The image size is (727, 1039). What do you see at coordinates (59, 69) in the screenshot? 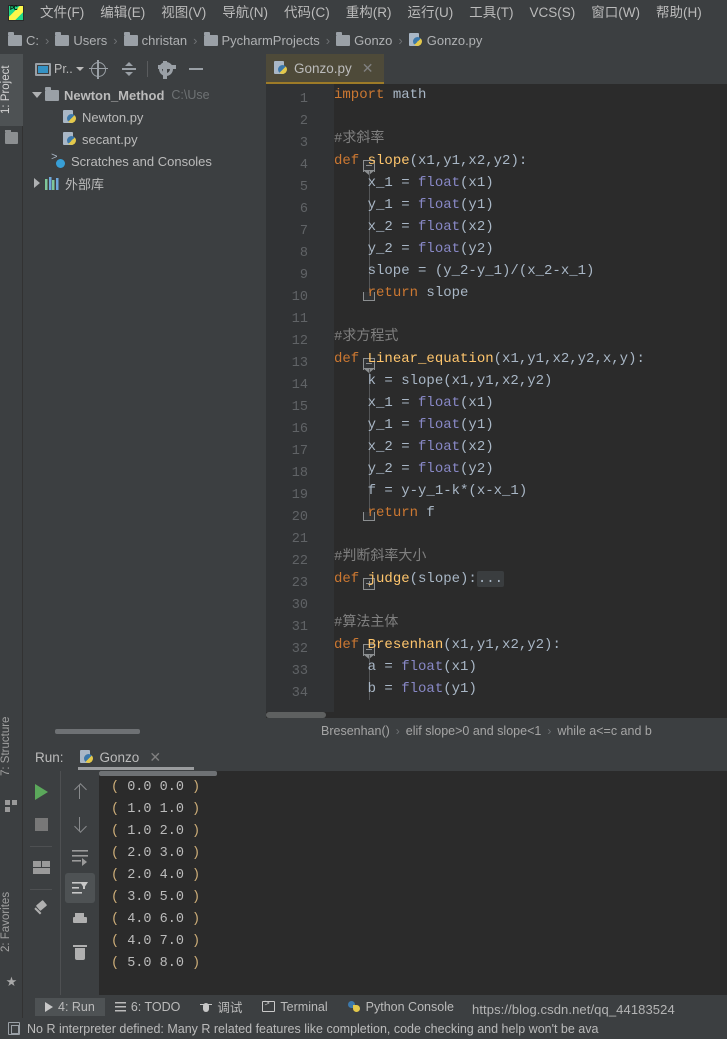
I see `project-view-selector: Pr..` at bounding box center [59, 69].